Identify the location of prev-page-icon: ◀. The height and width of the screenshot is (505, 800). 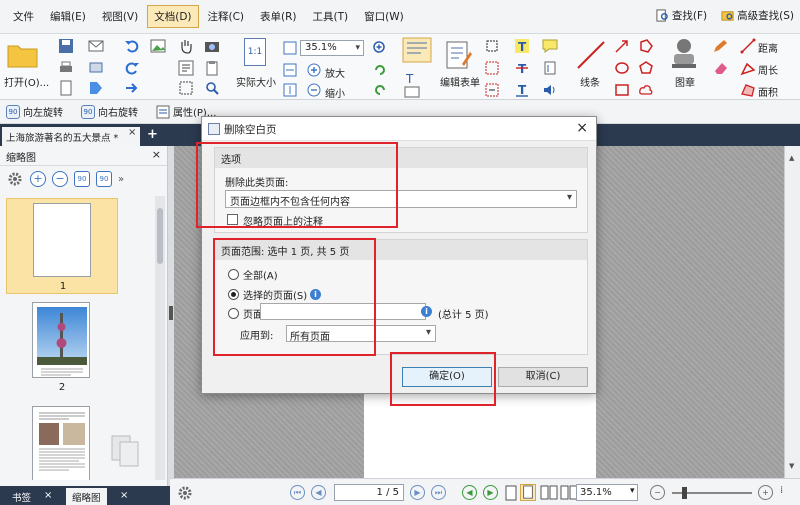
(318, 492).